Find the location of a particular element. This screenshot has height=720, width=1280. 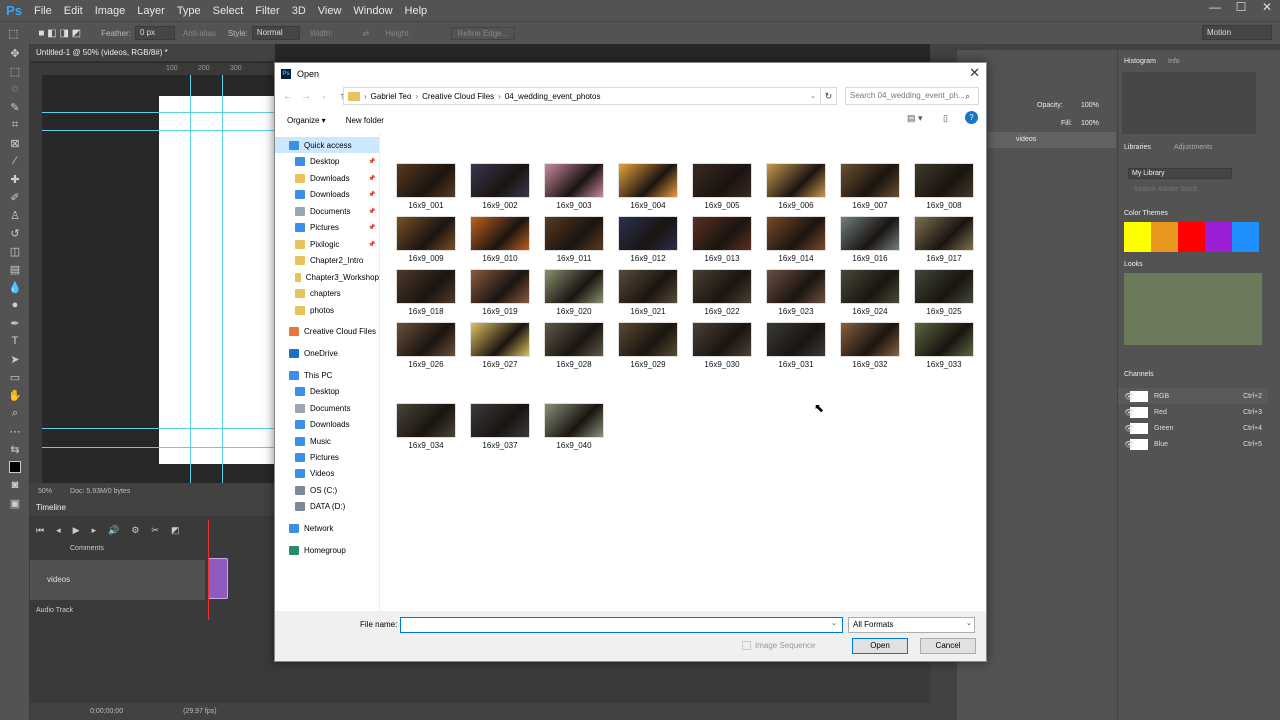

dodge-tool-icon: ● is located at coordinates (15, 305).